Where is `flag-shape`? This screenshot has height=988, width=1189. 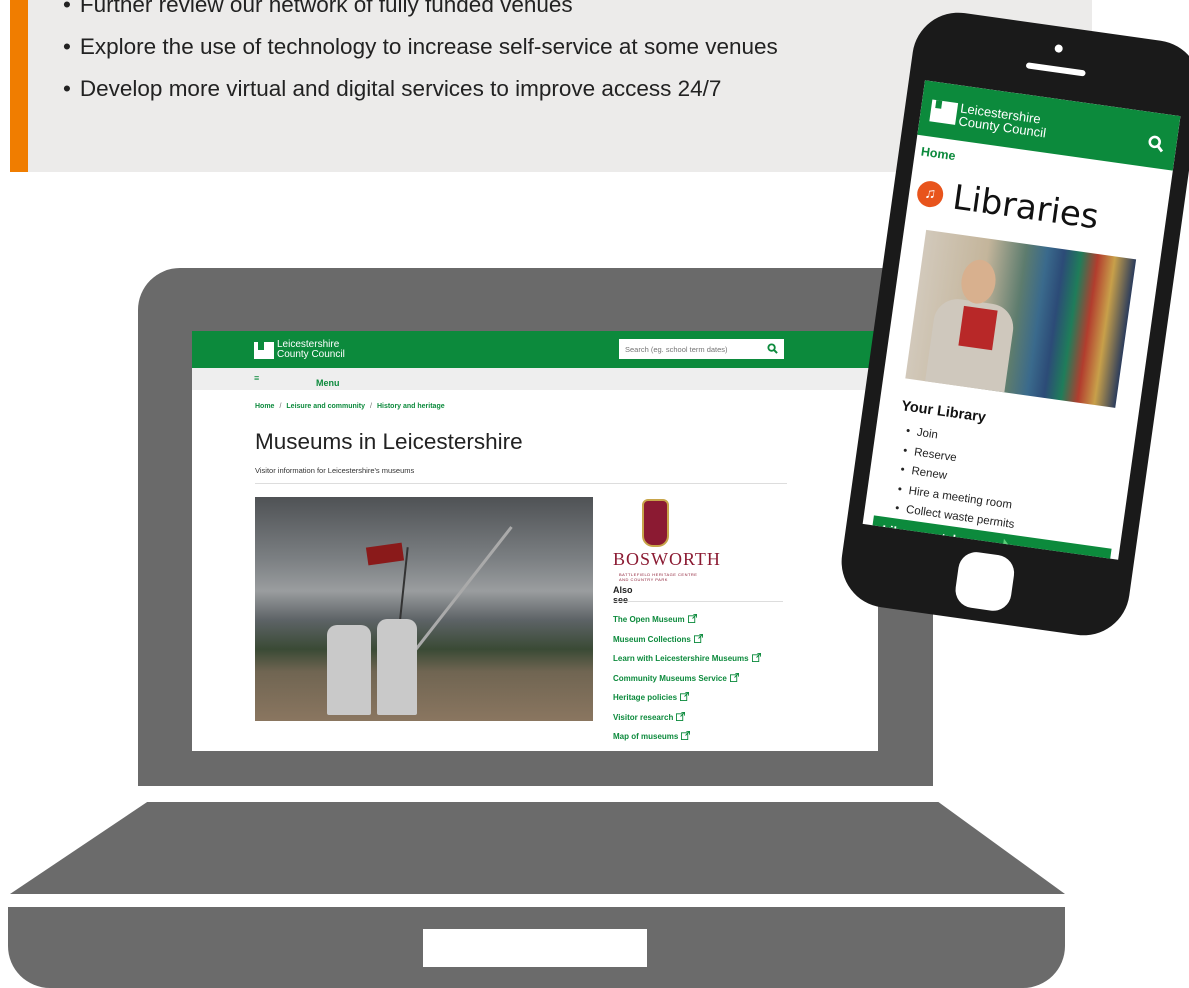
flag-shape is located at coordinates (385, 554).